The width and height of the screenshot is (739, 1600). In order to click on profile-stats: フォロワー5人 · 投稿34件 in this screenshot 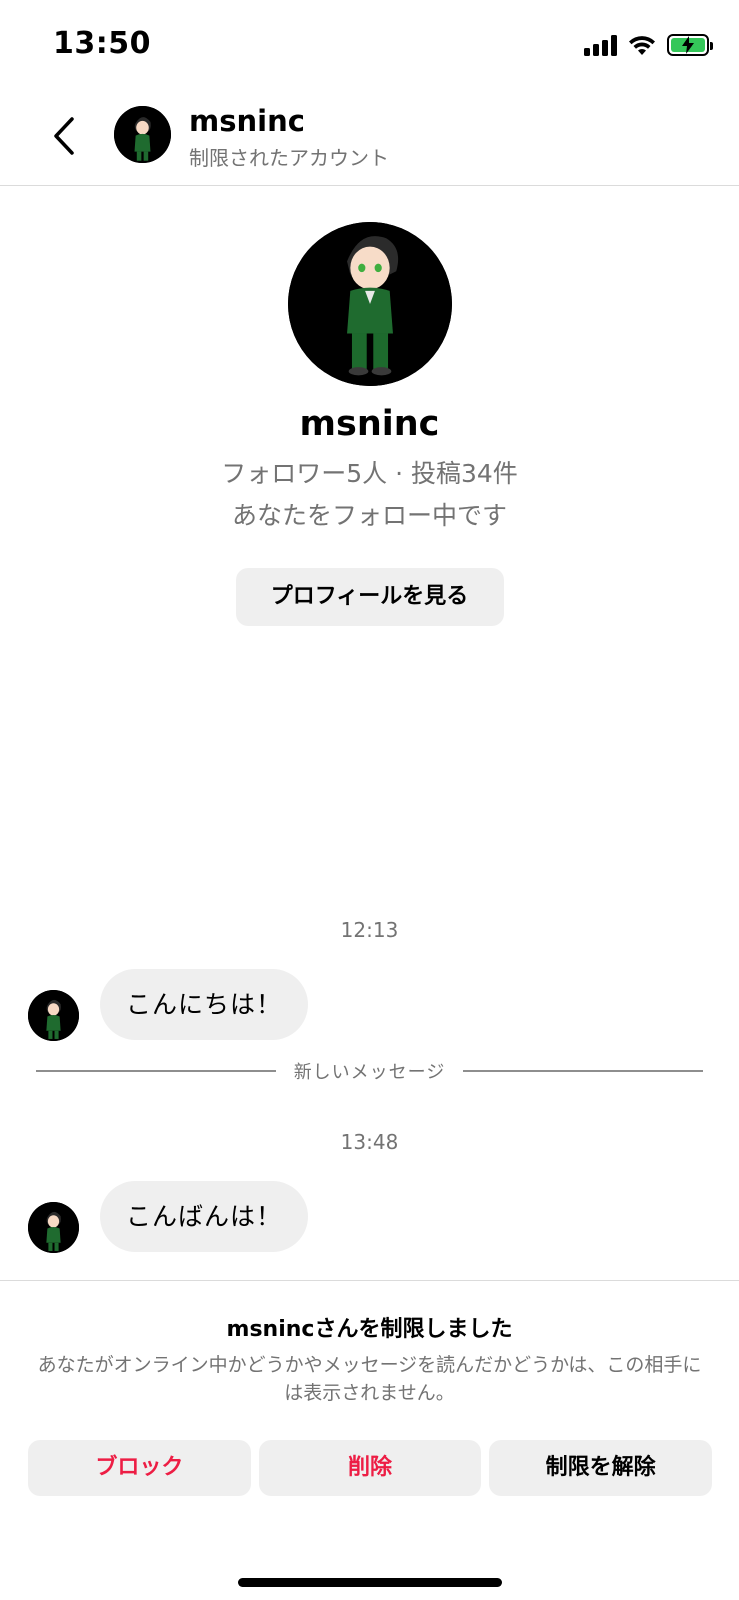, I will do `click(369, 473)`.